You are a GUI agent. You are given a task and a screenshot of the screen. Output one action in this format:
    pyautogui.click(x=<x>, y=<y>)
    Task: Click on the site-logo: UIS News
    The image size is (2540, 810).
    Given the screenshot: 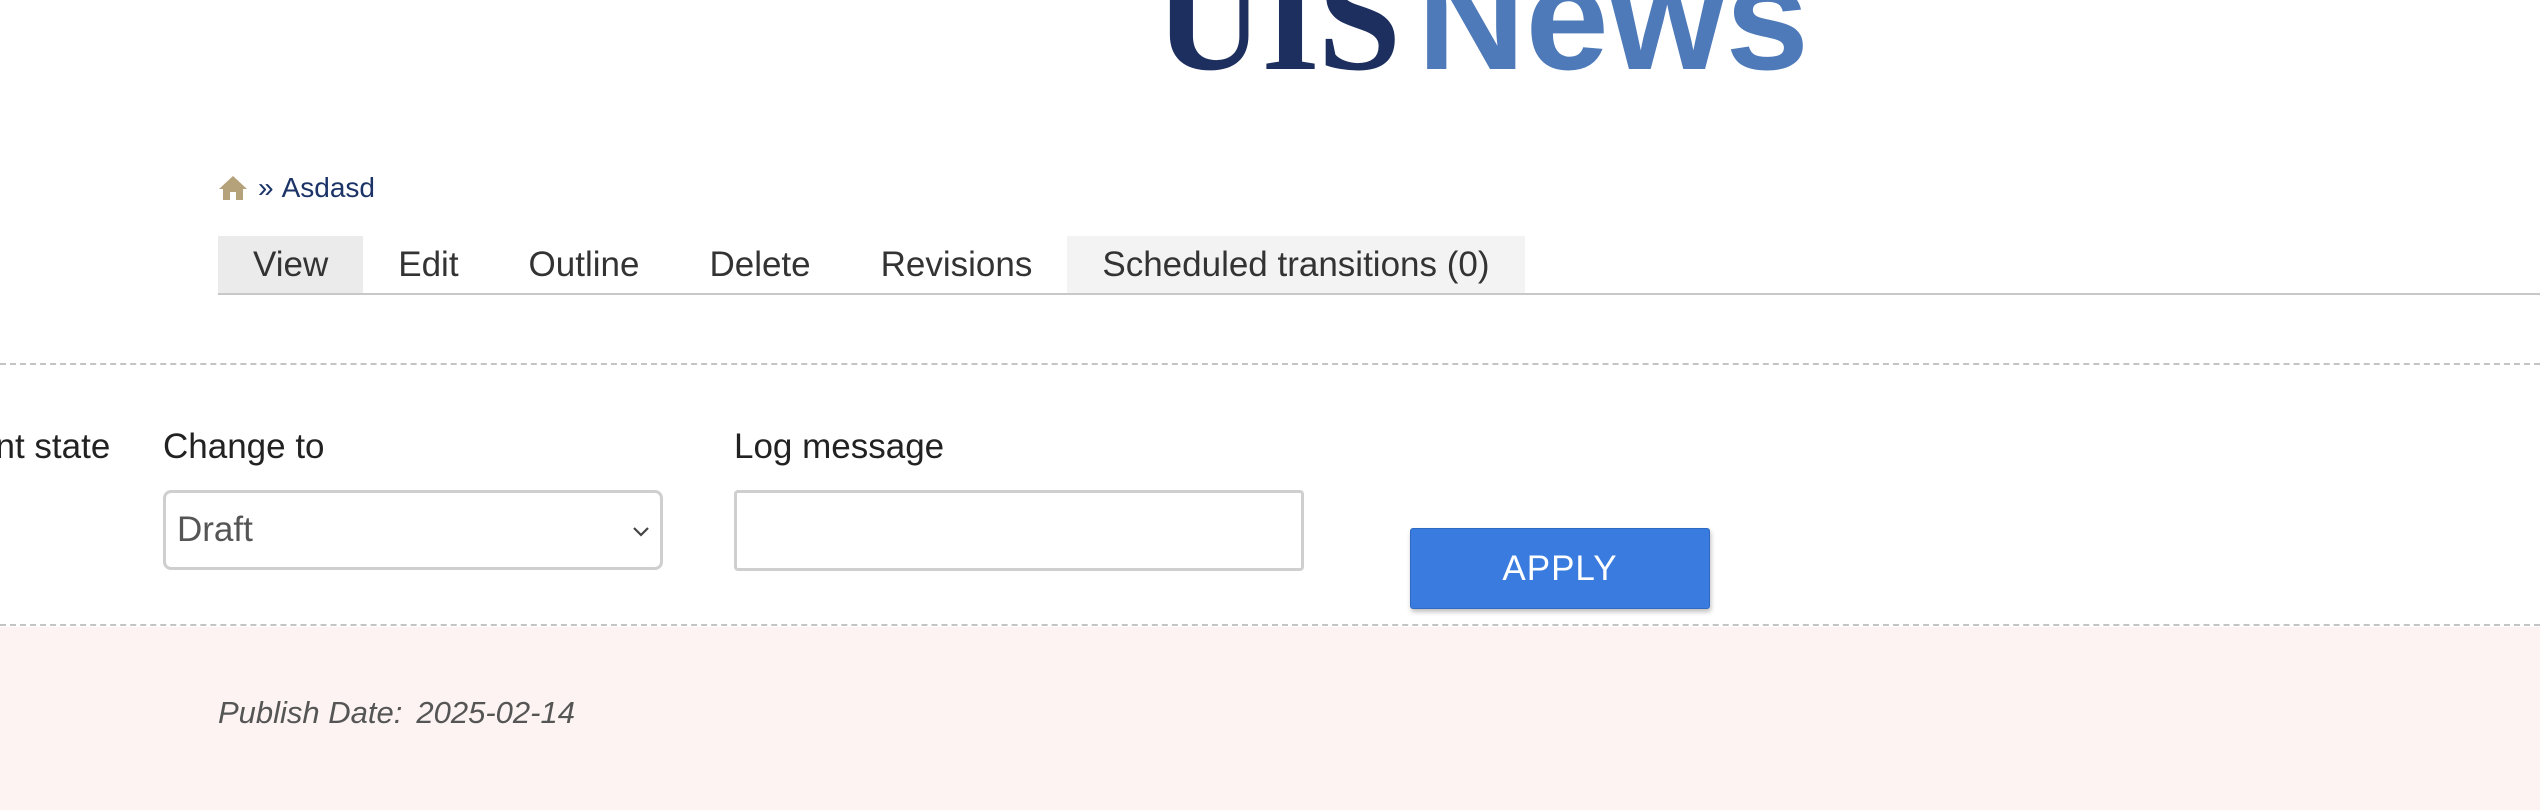 What is the action you would take?
    pyautogui.click(x=1482, y=47)
    